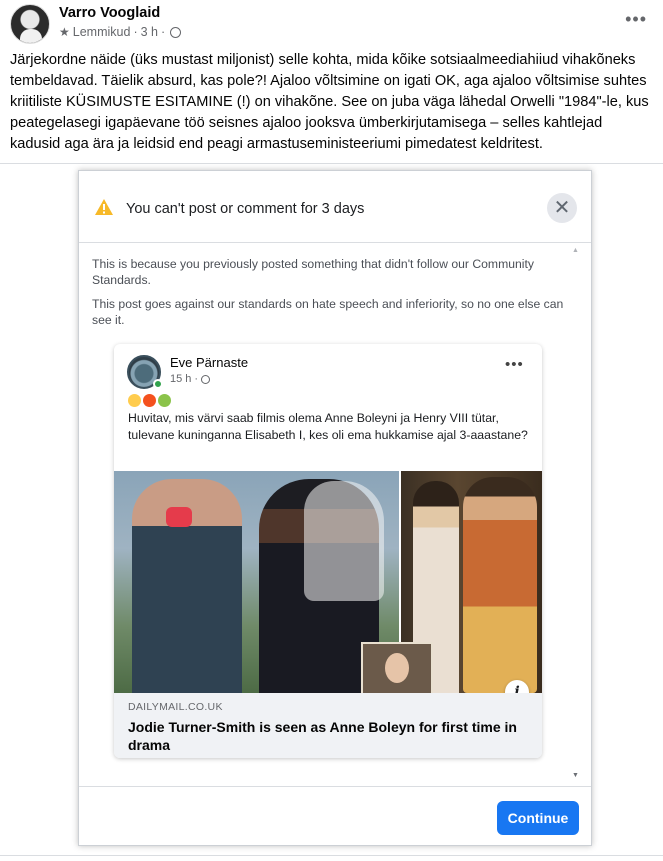 This screenshot has width=663, height=861. What do you see at coordinates (636, 19) in the screenshot?
I see `more-options-icon: •••` at bounding box center [636, 19].